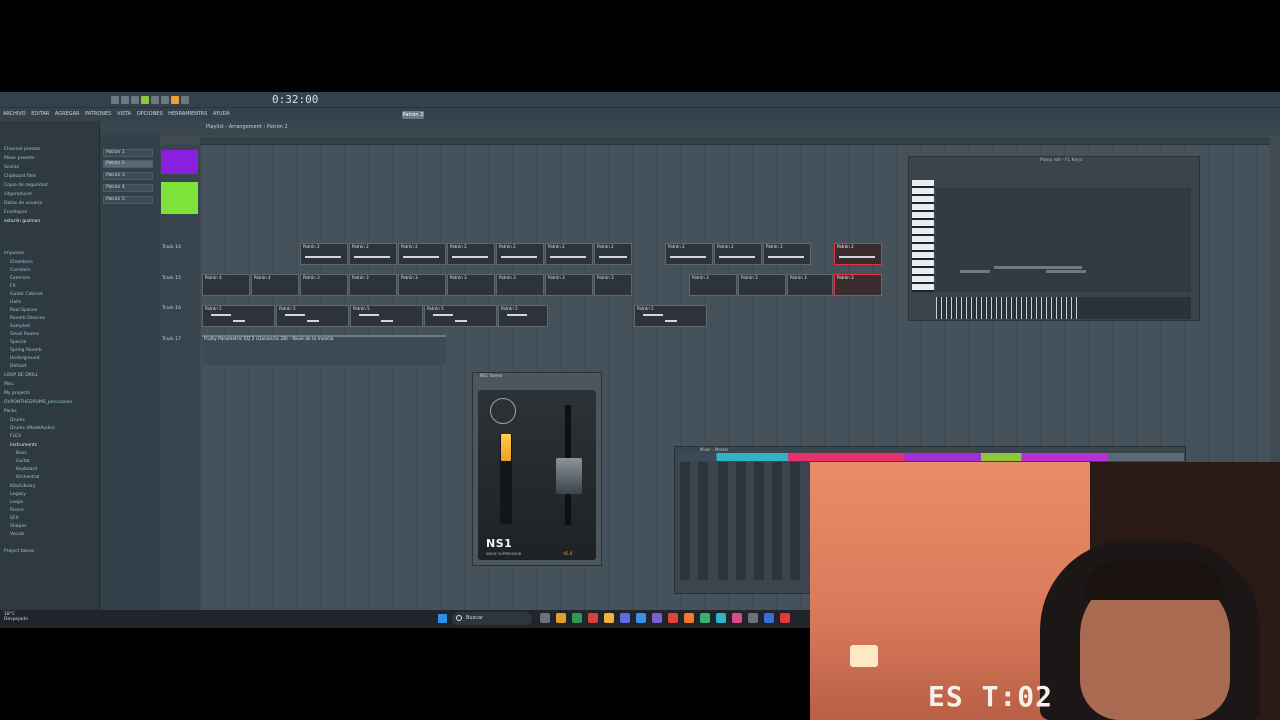 The width and height of the screenshot is (1280, 720). What do you see at coordinates (171, 339) in the screenshot?
I see `track-label: Track 17` at bounding box center [171, 339].